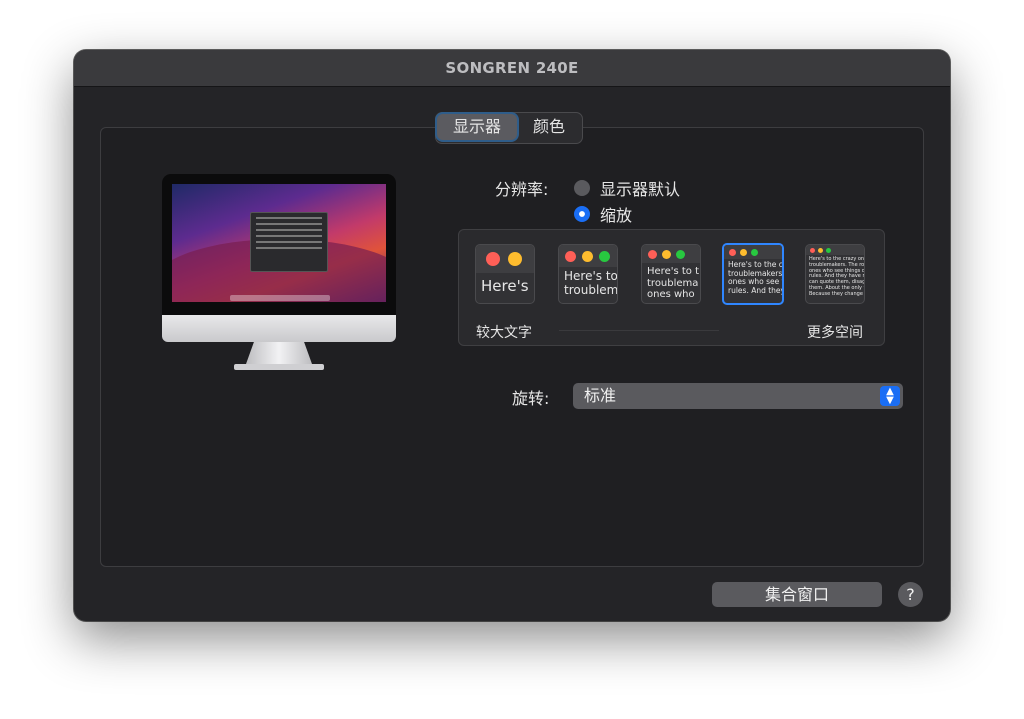 The width and height of the screenshot is (1024, 719). Describe the element at coordinates (531, 398) in the screenshot. I see `rotation-label: 旋转:` at that location.